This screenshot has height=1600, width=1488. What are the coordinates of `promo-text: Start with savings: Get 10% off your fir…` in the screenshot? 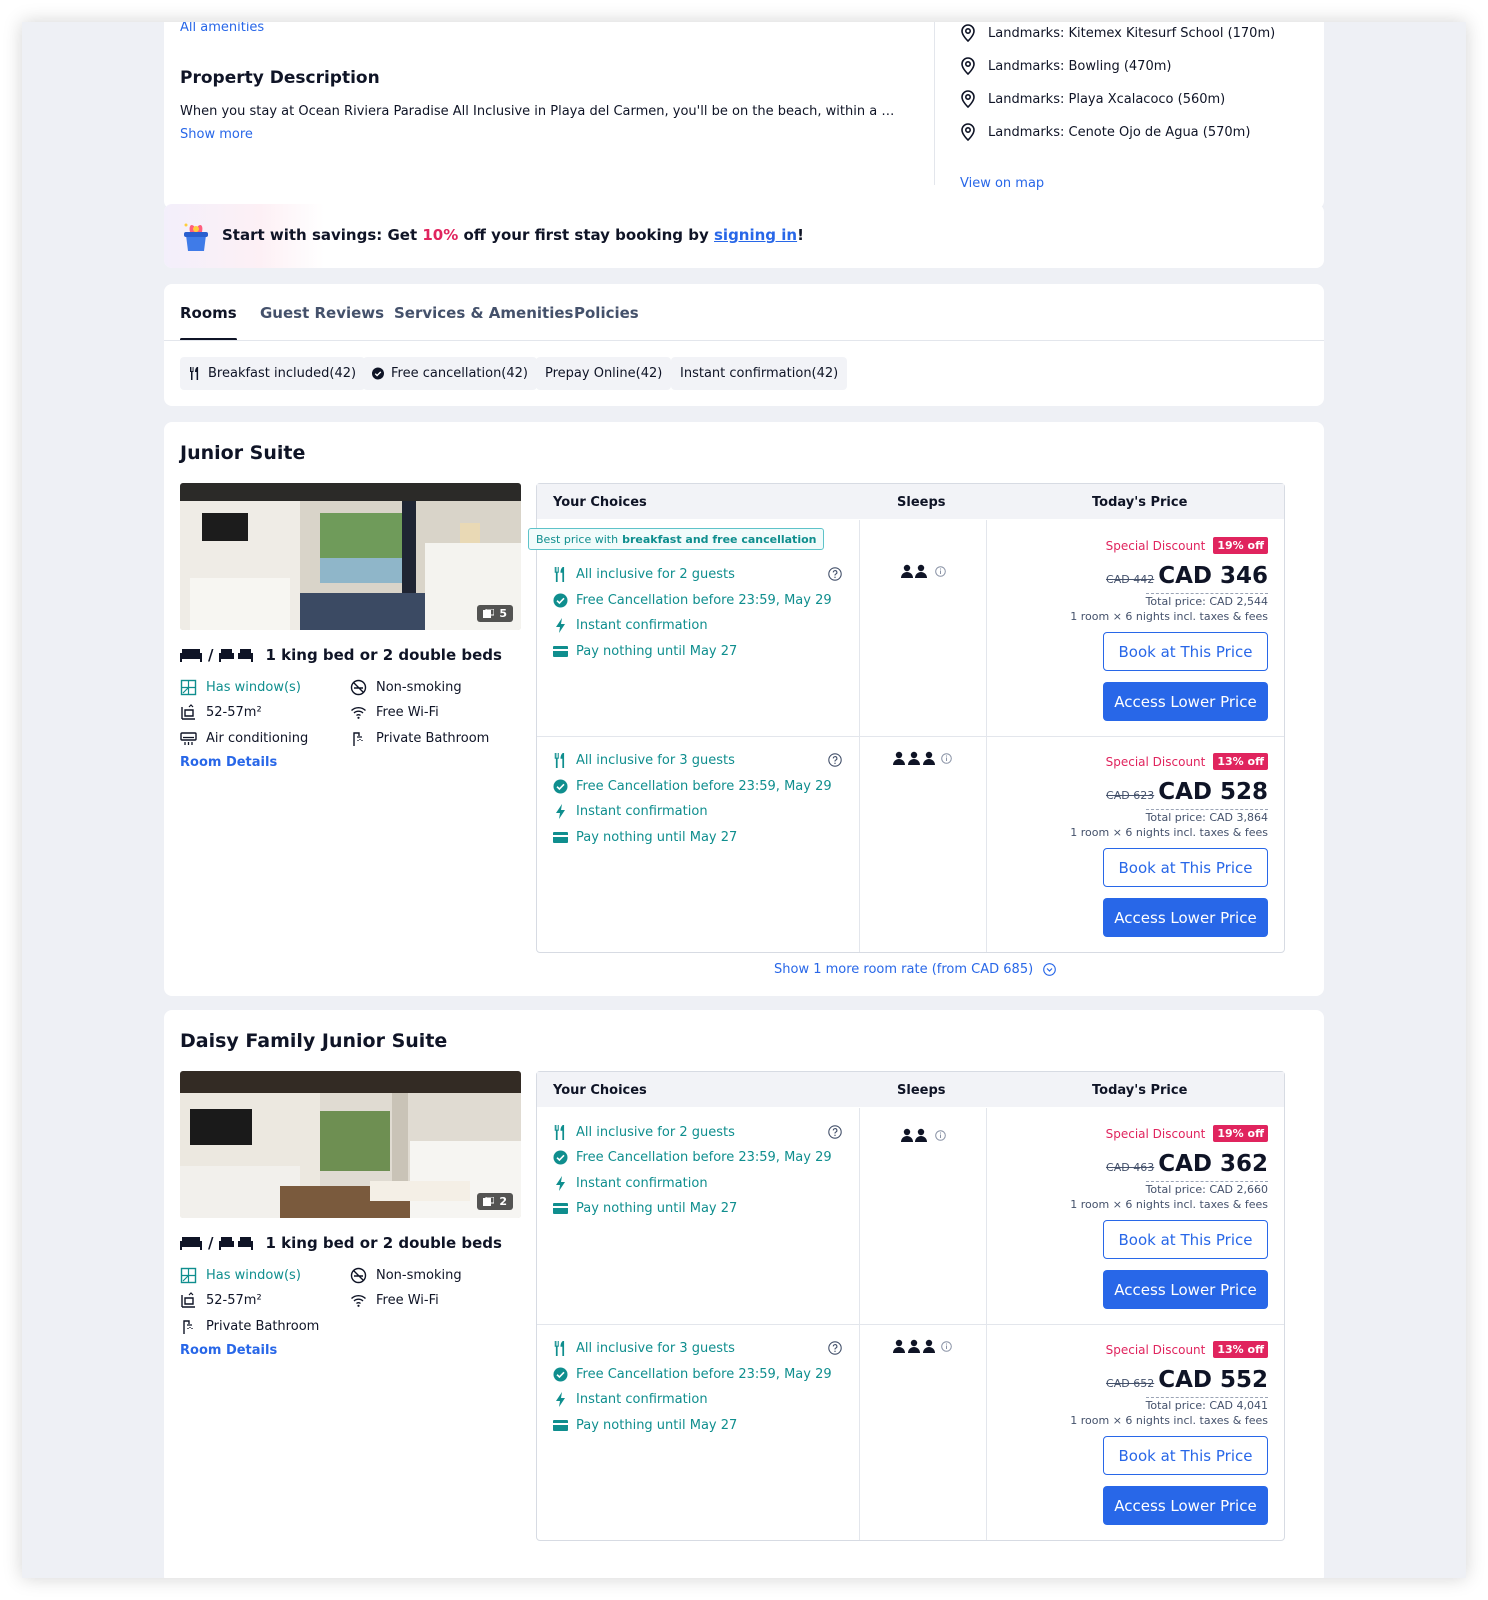 It's located at (513, 235).